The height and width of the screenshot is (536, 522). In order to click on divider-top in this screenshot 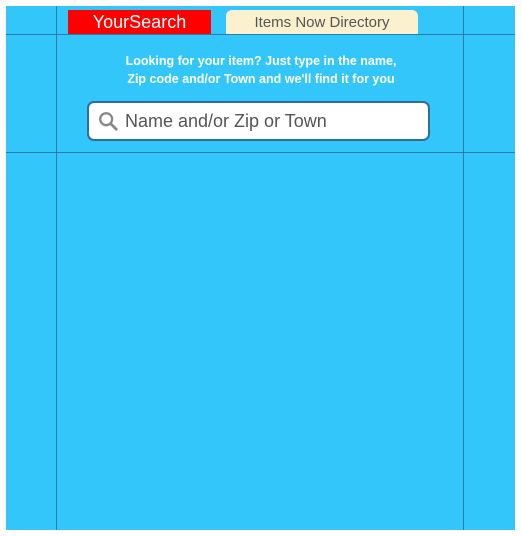, I will do `click(260, 34)`.